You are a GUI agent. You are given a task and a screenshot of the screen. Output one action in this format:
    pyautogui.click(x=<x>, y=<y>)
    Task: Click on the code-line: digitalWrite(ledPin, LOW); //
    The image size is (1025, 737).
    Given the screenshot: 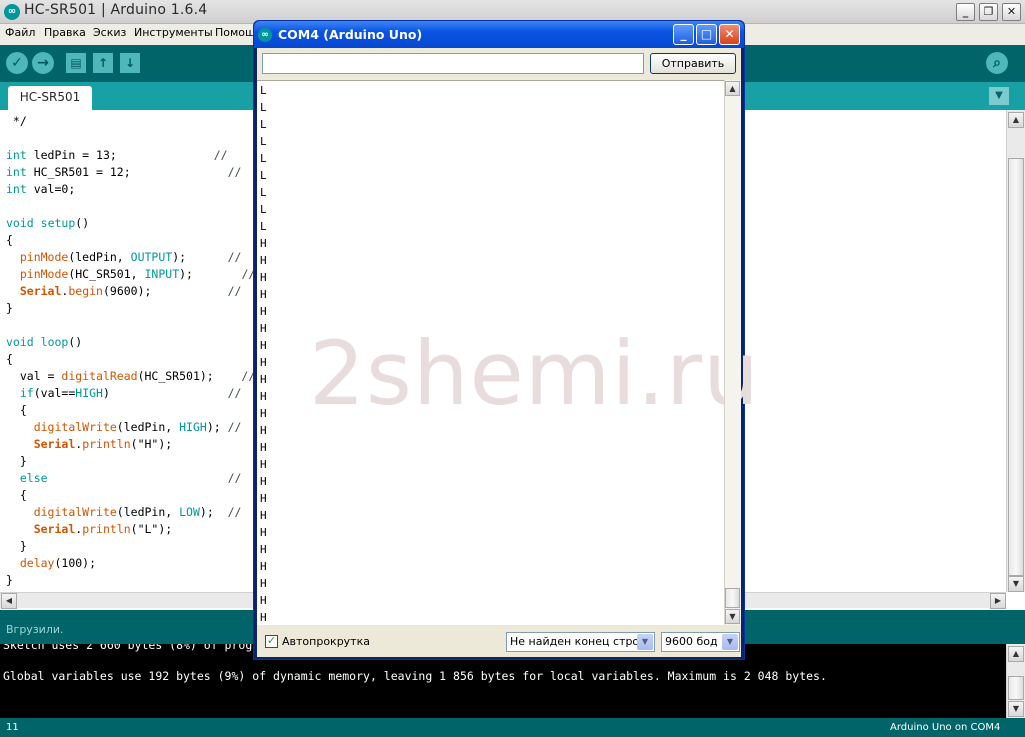 What is the action you would take?
    pyautogui.click(x=137, y=512)
    